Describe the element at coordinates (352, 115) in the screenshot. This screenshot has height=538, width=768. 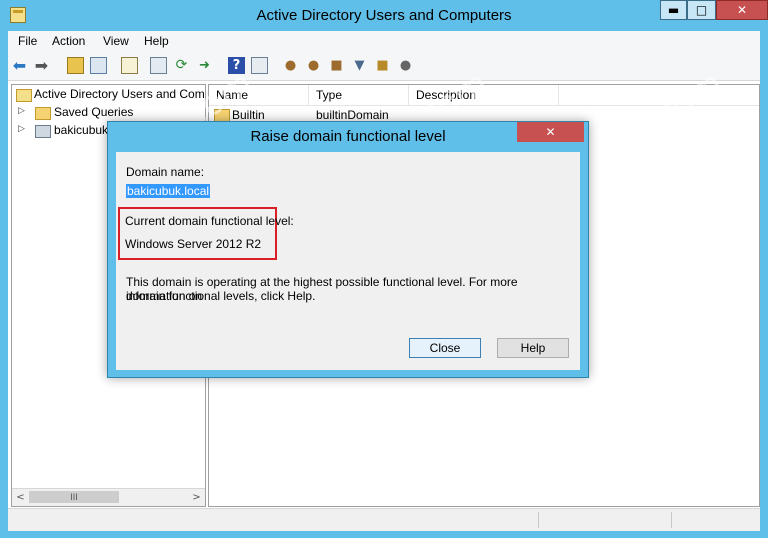
I see `list-item-type: builtinDomain` at that location.